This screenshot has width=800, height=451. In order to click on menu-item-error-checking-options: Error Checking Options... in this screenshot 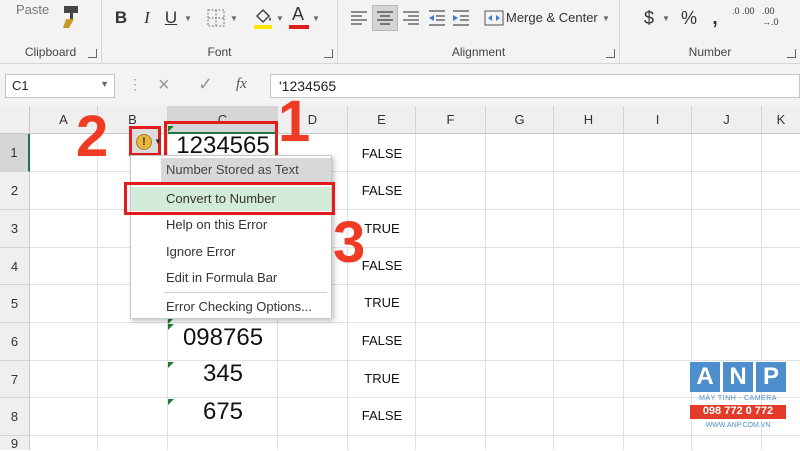, I will do `click(231, 307)`.